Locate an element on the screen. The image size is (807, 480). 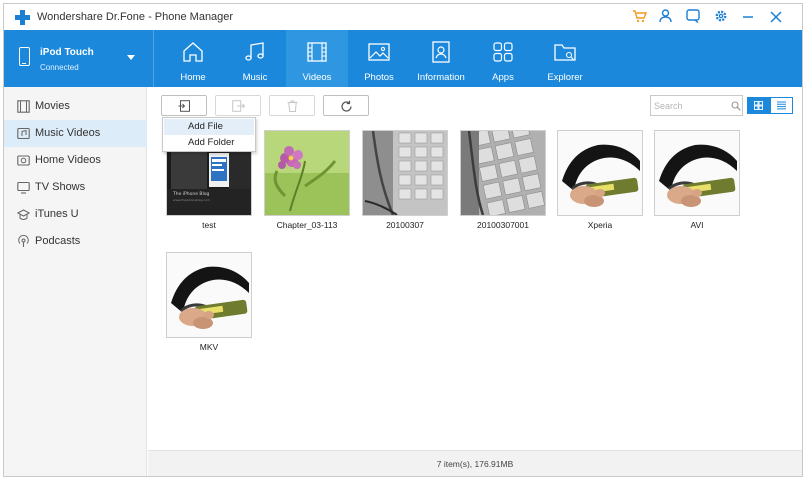
video-name: 20100307 is located at coordinates (405, 225).